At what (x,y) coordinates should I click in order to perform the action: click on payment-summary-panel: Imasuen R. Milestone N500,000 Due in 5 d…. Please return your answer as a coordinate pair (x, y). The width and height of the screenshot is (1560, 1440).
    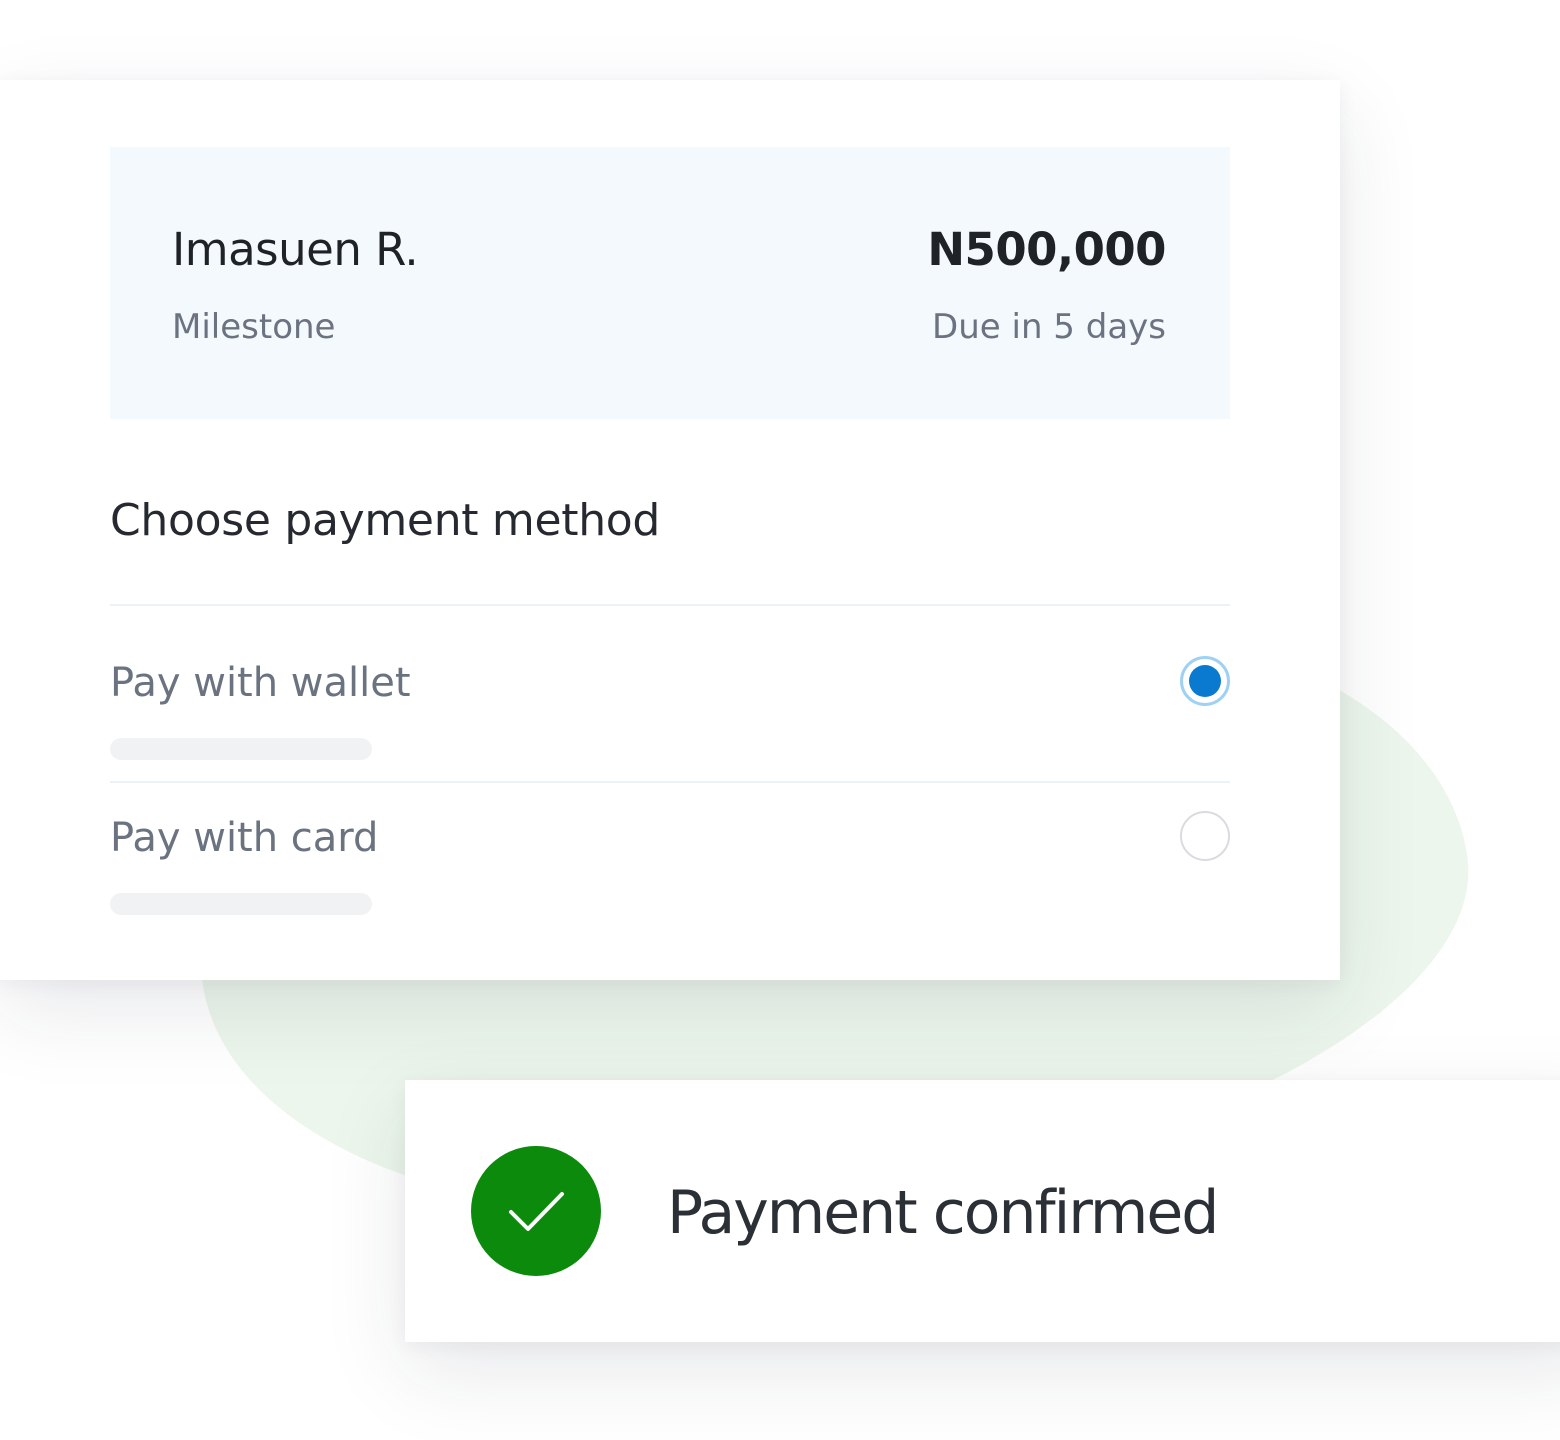
    Looking at the image, I should click on (670, 283).